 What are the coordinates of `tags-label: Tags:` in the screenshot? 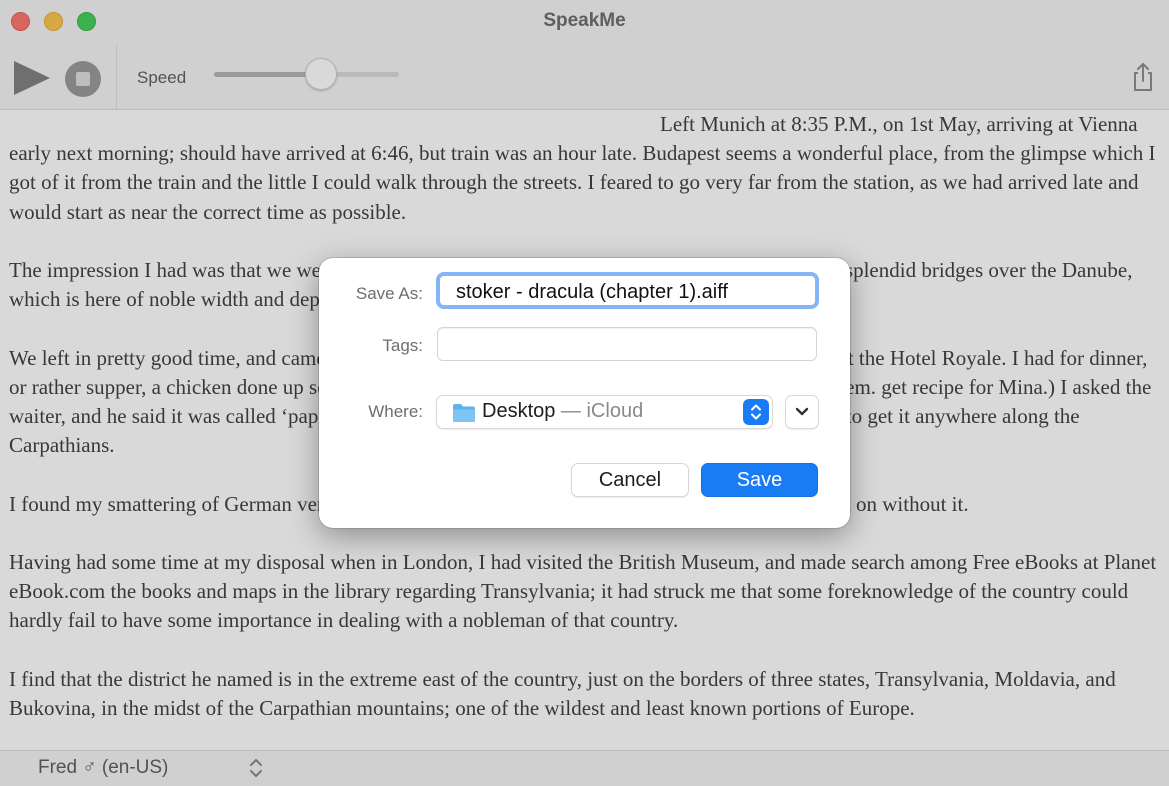 It's located at (402, 345).